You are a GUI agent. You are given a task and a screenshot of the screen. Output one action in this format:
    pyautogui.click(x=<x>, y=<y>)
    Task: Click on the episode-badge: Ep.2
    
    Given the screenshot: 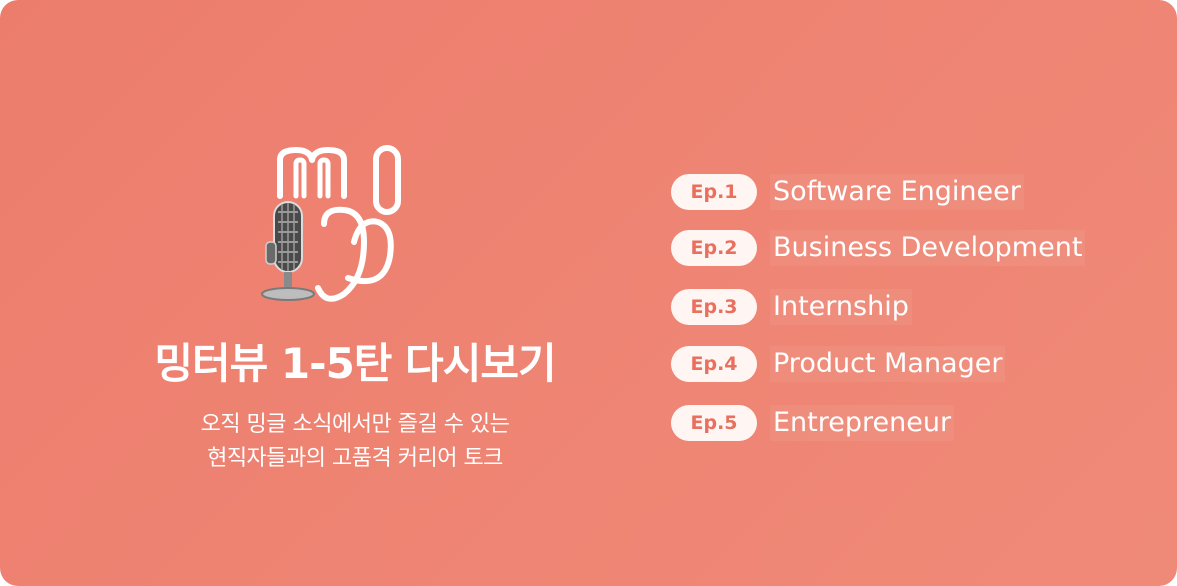 What is the action you would take?
    pyautogui.click(x=714, y=248)
    